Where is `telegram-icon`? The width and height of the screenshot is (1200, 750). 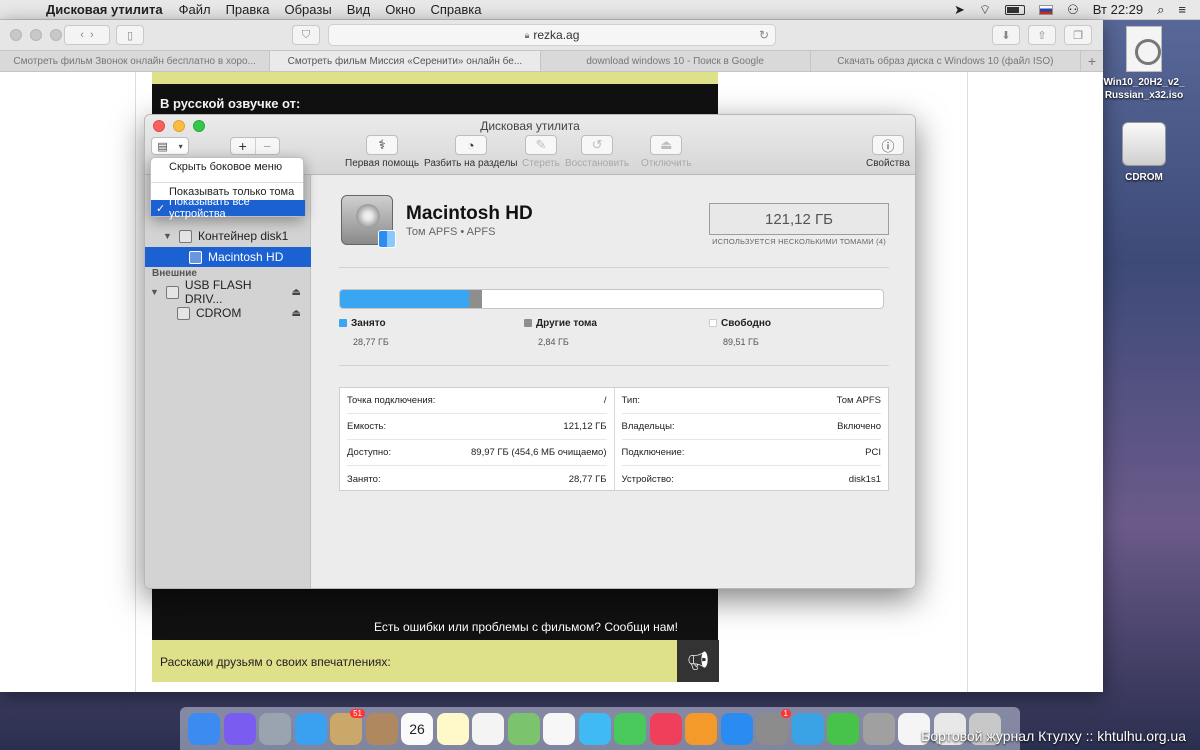 telegram-icon is located at coordinates (807, 728).